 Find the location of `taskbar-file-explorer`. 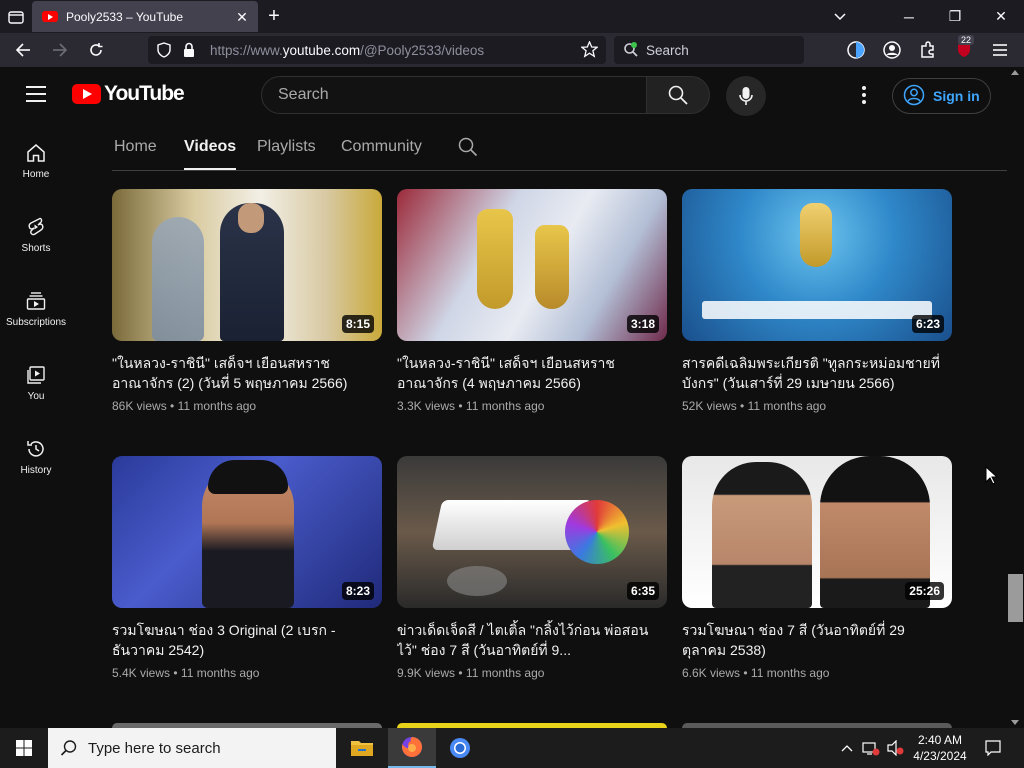

taskbar-file-explorer is located at coordinates (362, 748).